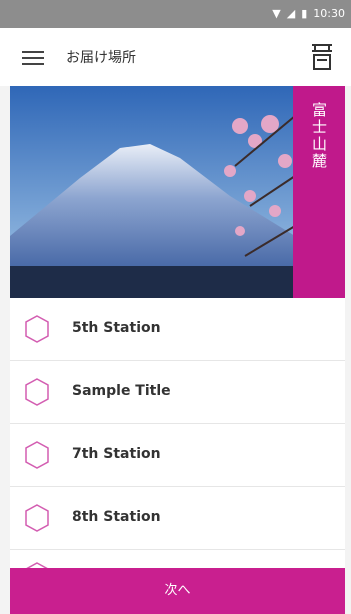 The image size is (351, 614). What do you see at coordinates (177, 455) in the screenshot?
I see `list-item: 7th Station` at bounding box center [177, 455].